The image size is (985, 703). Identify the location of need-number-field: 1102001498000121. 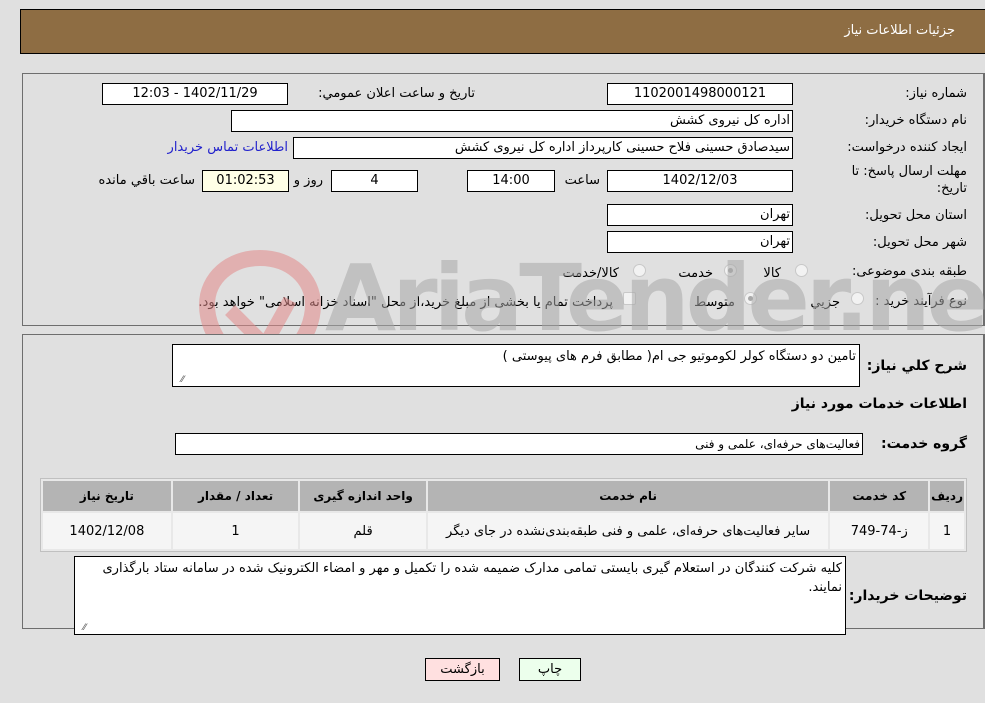
(700, 94).